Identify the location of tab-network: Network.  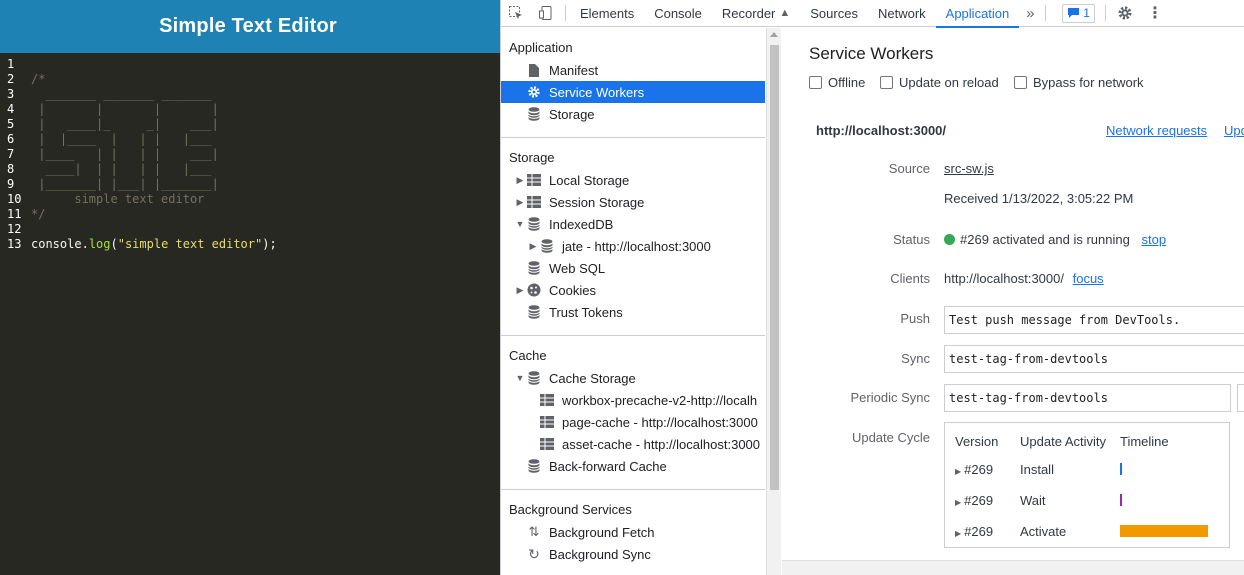
(902, 13).